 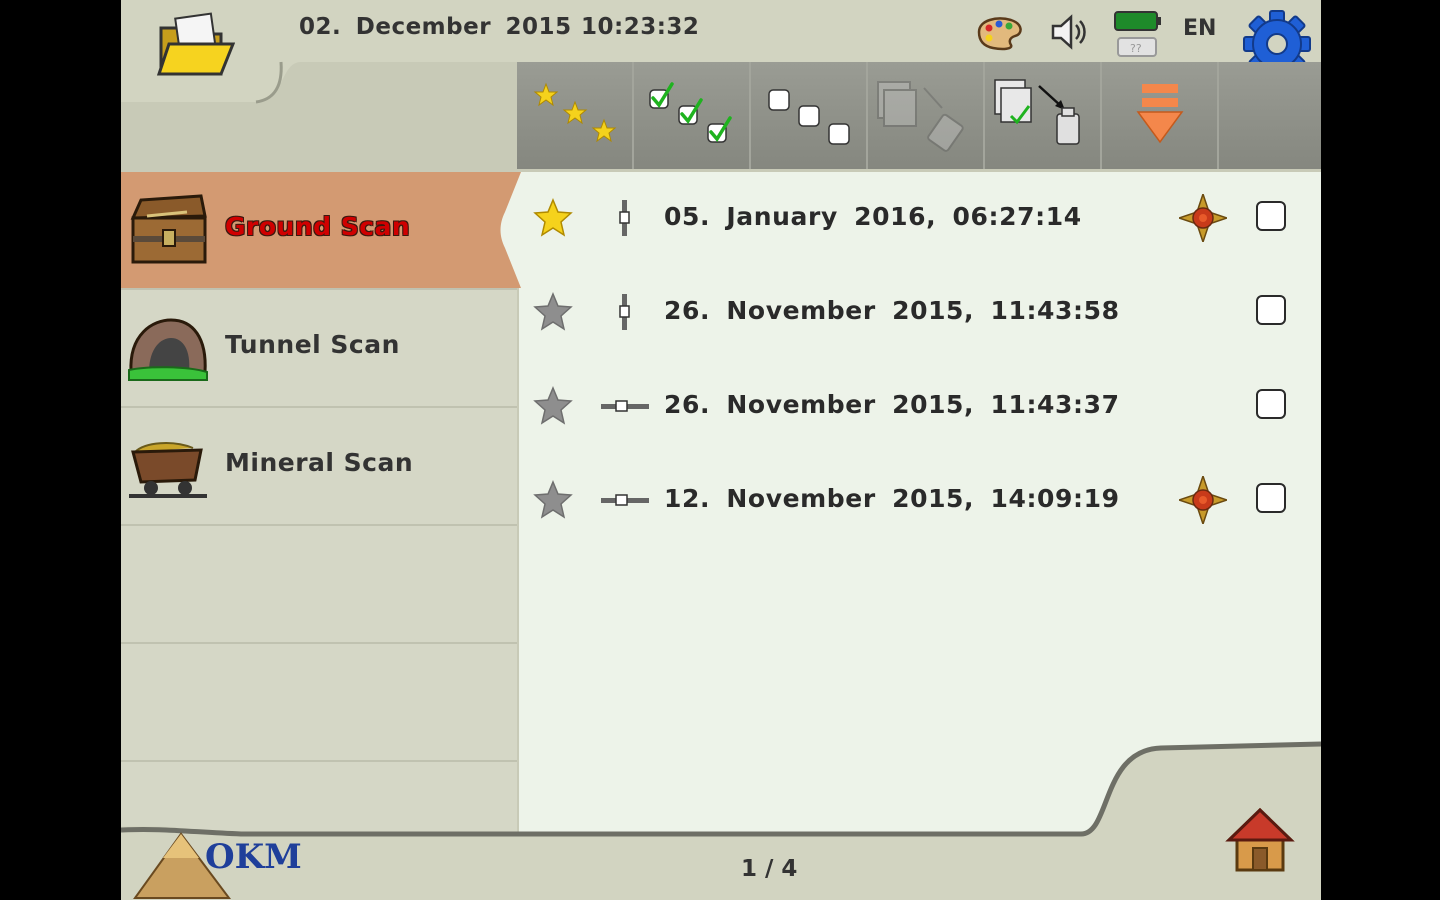 I want to click on delete-scans-icon, so click(x=920, y=116).